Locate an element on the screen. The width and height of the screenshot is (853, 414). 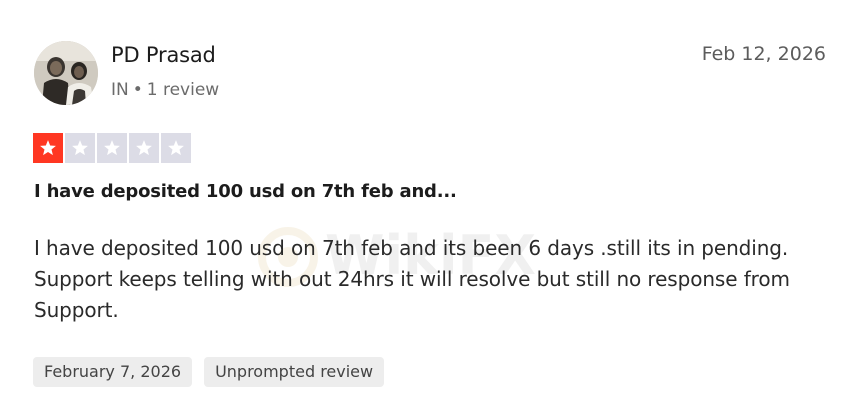
reviewer-meta: IN • 1 review is located at coordinates (165, 90).